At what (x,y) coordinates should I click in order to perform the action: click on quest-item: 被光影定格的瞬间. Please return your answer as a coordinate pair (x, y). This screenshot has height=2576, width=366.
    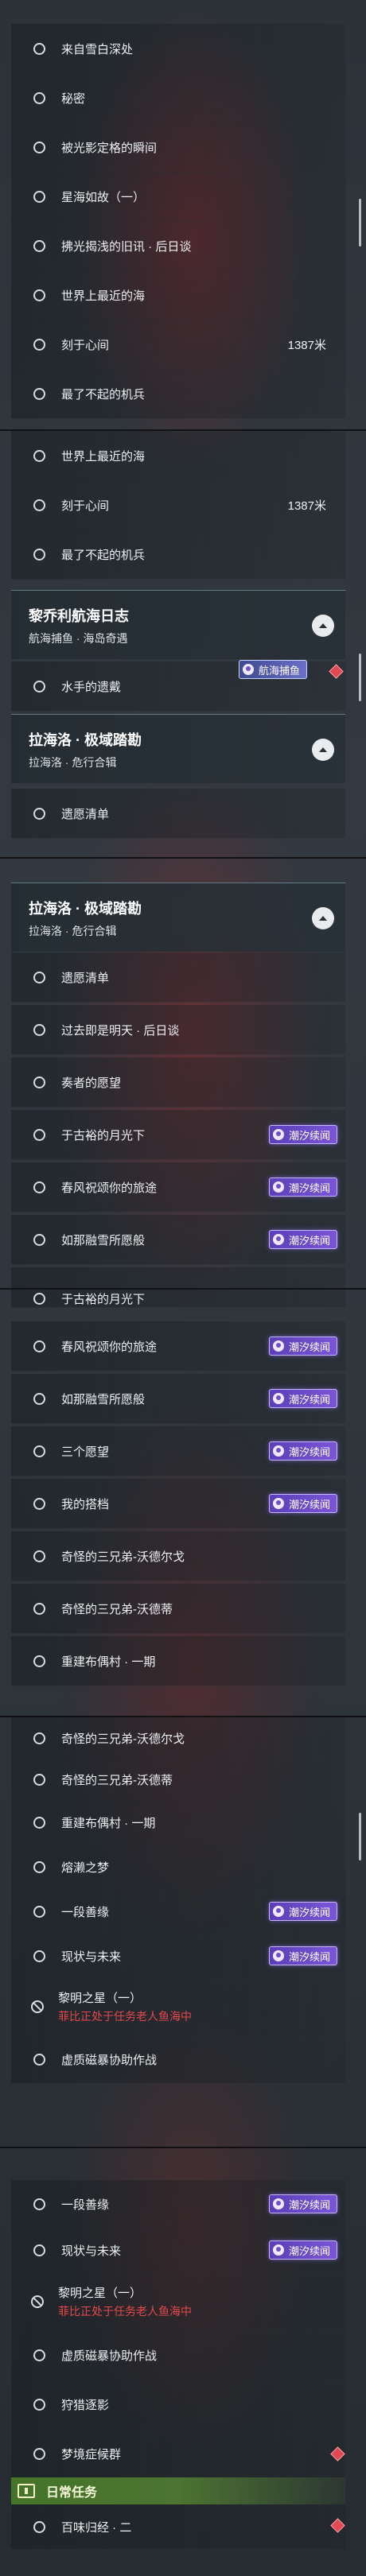
    Looking at the image, I should click on (178, 147).